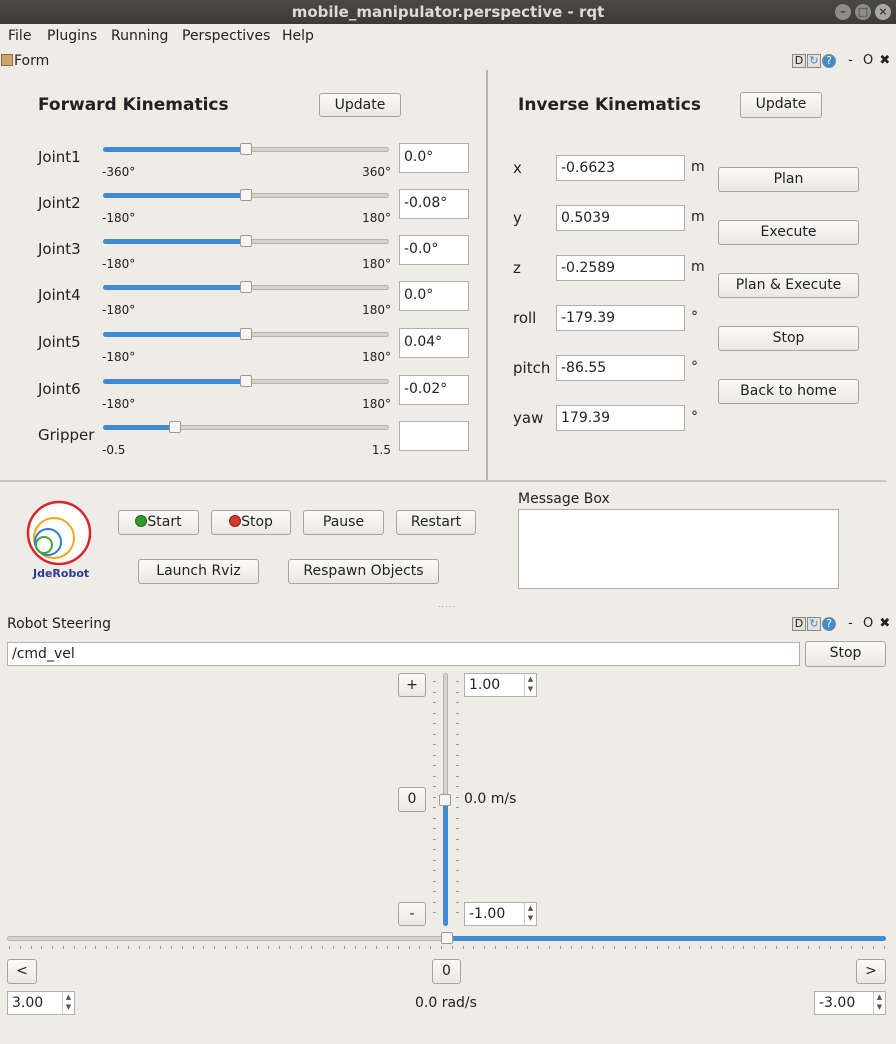  Describe the element at coordinates (620, 318) in the screenshot. I see `ik-value-field: -179.39` at that location.